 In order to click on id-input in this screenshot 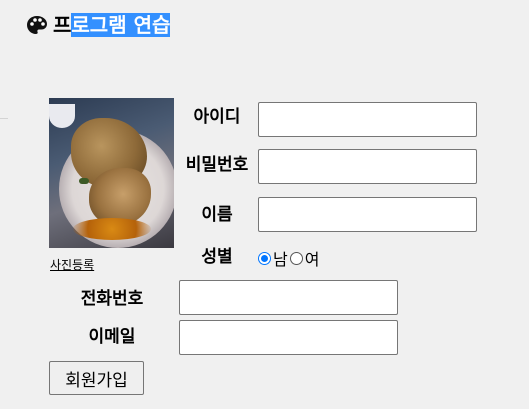, I will do `click(367, 119)`.